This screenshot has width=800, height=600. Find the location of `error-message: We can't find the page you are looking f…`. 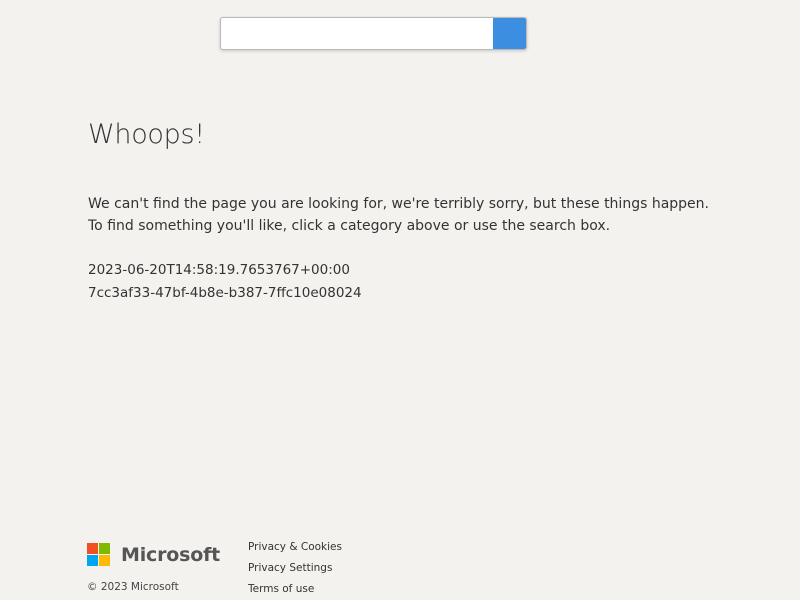

error-message: We can't find the page you are looking f… is located at coordinates (398, 215).